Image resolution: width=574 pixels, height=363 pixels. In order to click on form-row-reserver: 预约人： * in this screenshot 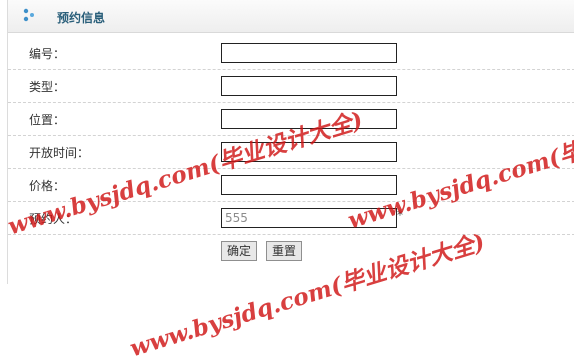, I will do `click(291, 218)`.